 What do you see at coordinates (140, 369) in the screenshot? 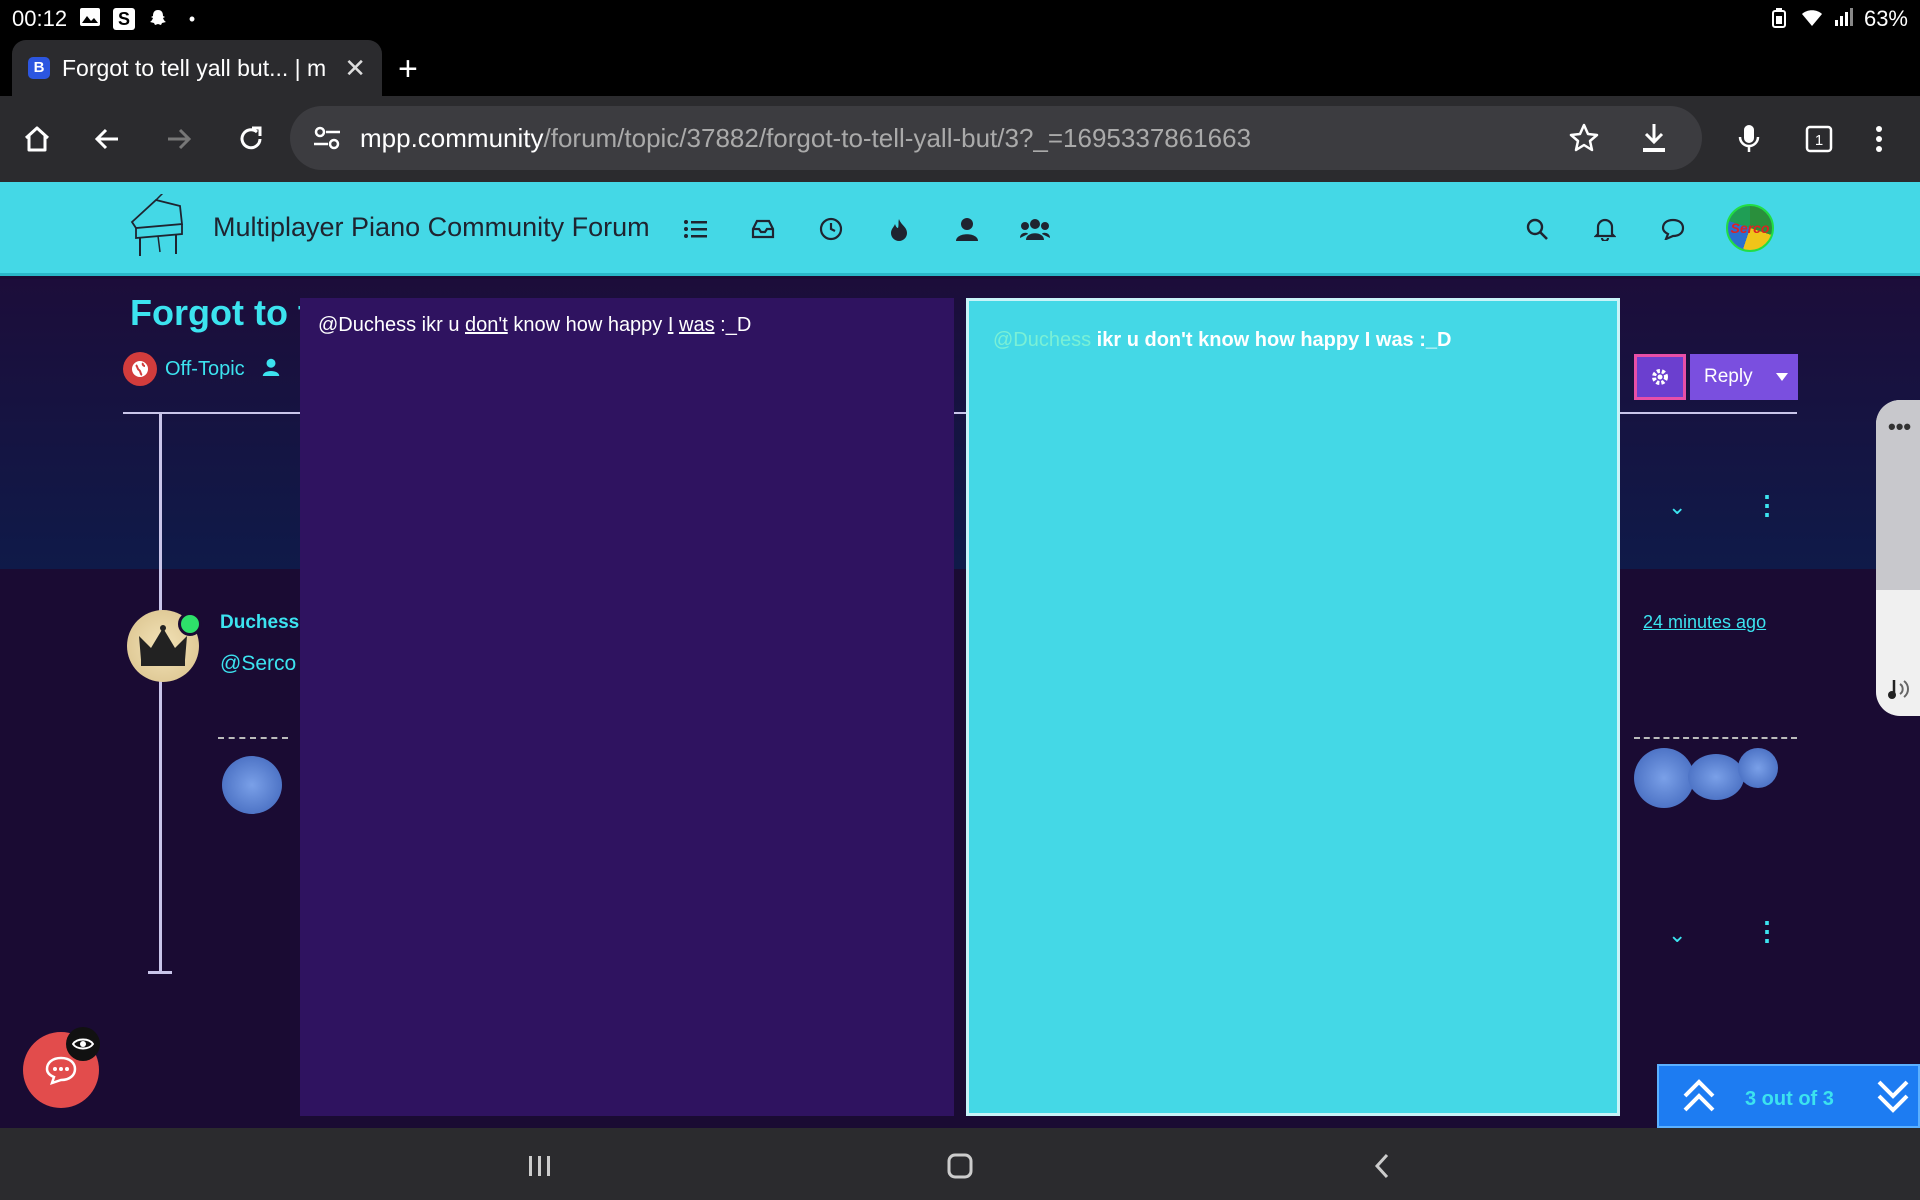
I see `globe-icon` at bounding box center [140, 369].